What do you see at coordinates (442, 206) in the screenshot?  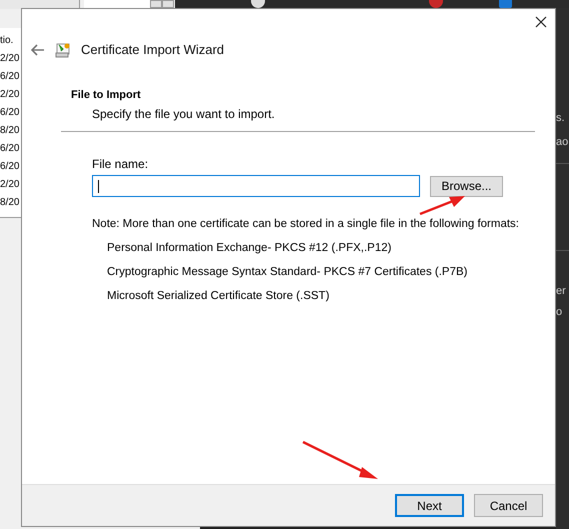 I see `annotation-arrow` at bounding box center [442, 206].